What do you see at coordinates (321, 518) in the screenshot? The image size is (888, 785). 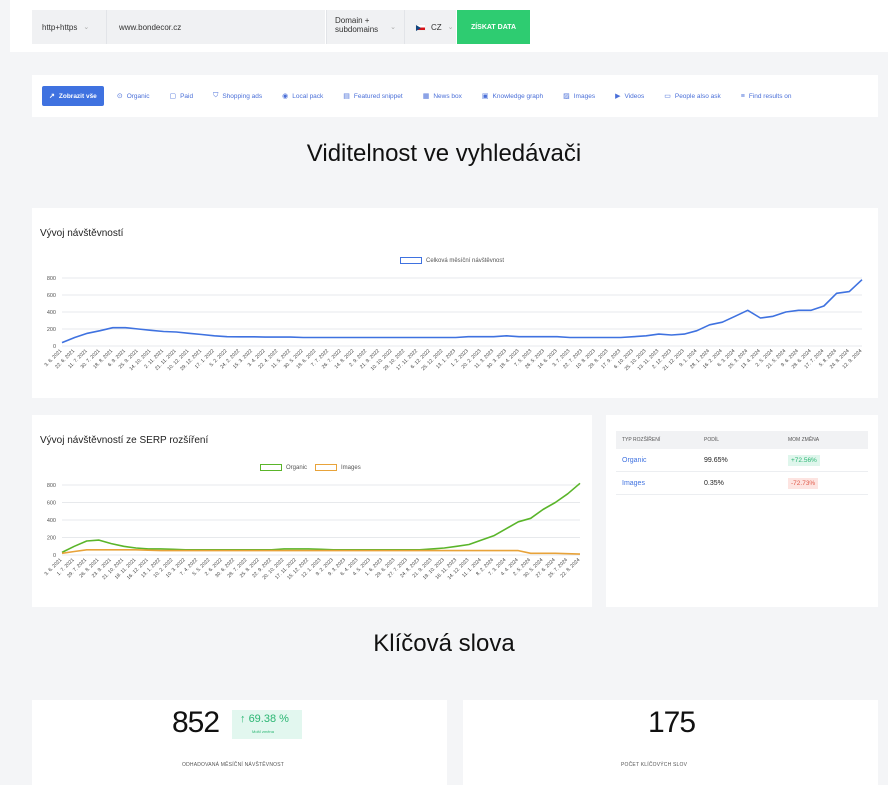 I see `series-line-organic` at bounding box center [321, 518].